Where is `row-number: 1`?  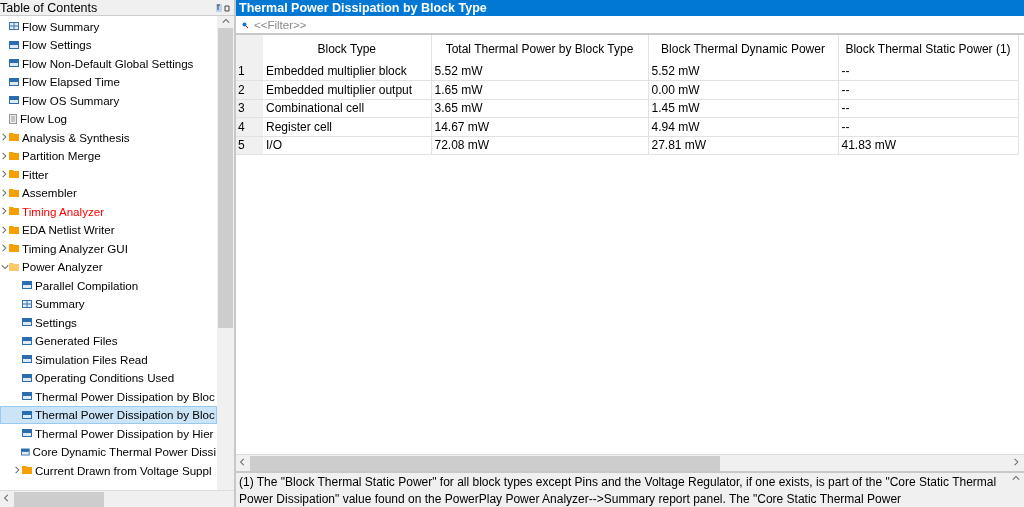 row-number: 1 is located at coordinates (249, 71).